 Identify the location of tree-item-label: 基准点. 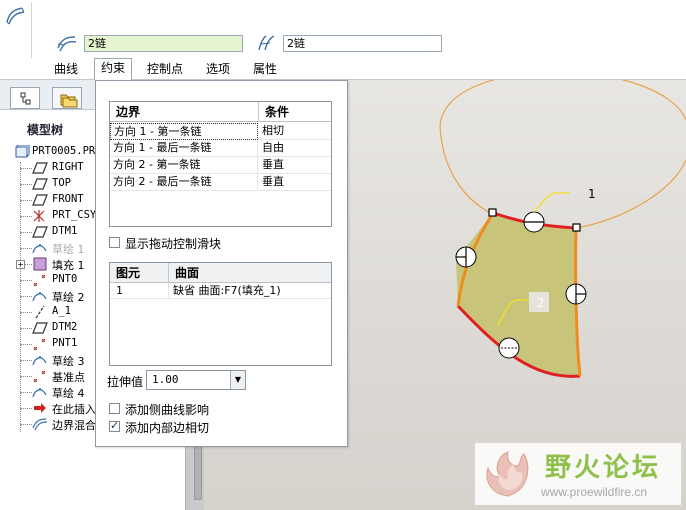
(68, 377).